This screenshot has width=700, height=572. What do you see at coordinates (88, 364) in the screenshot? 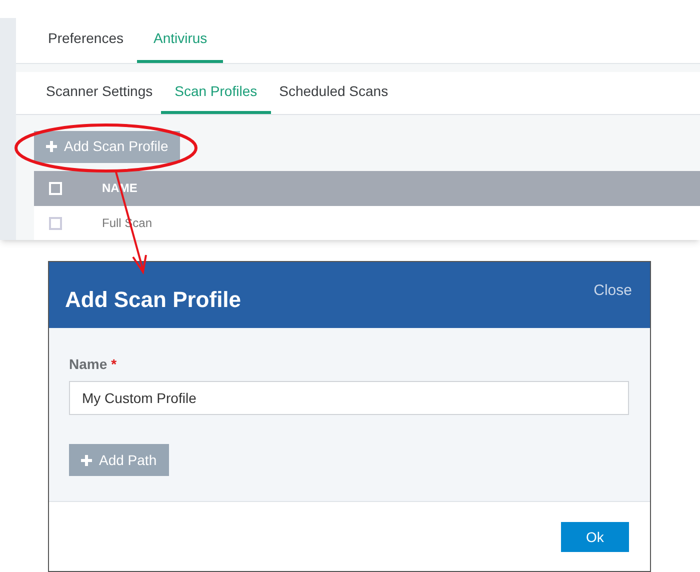
I see `field-label: Name` at bounding box center [88, 364].